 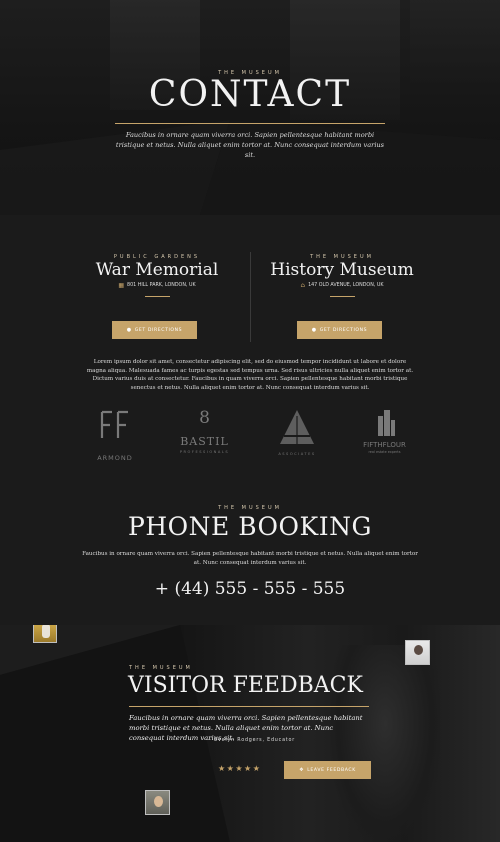 I want to click on phone-eyebrow: THE MUSEUM, so click(x=250, y=508).